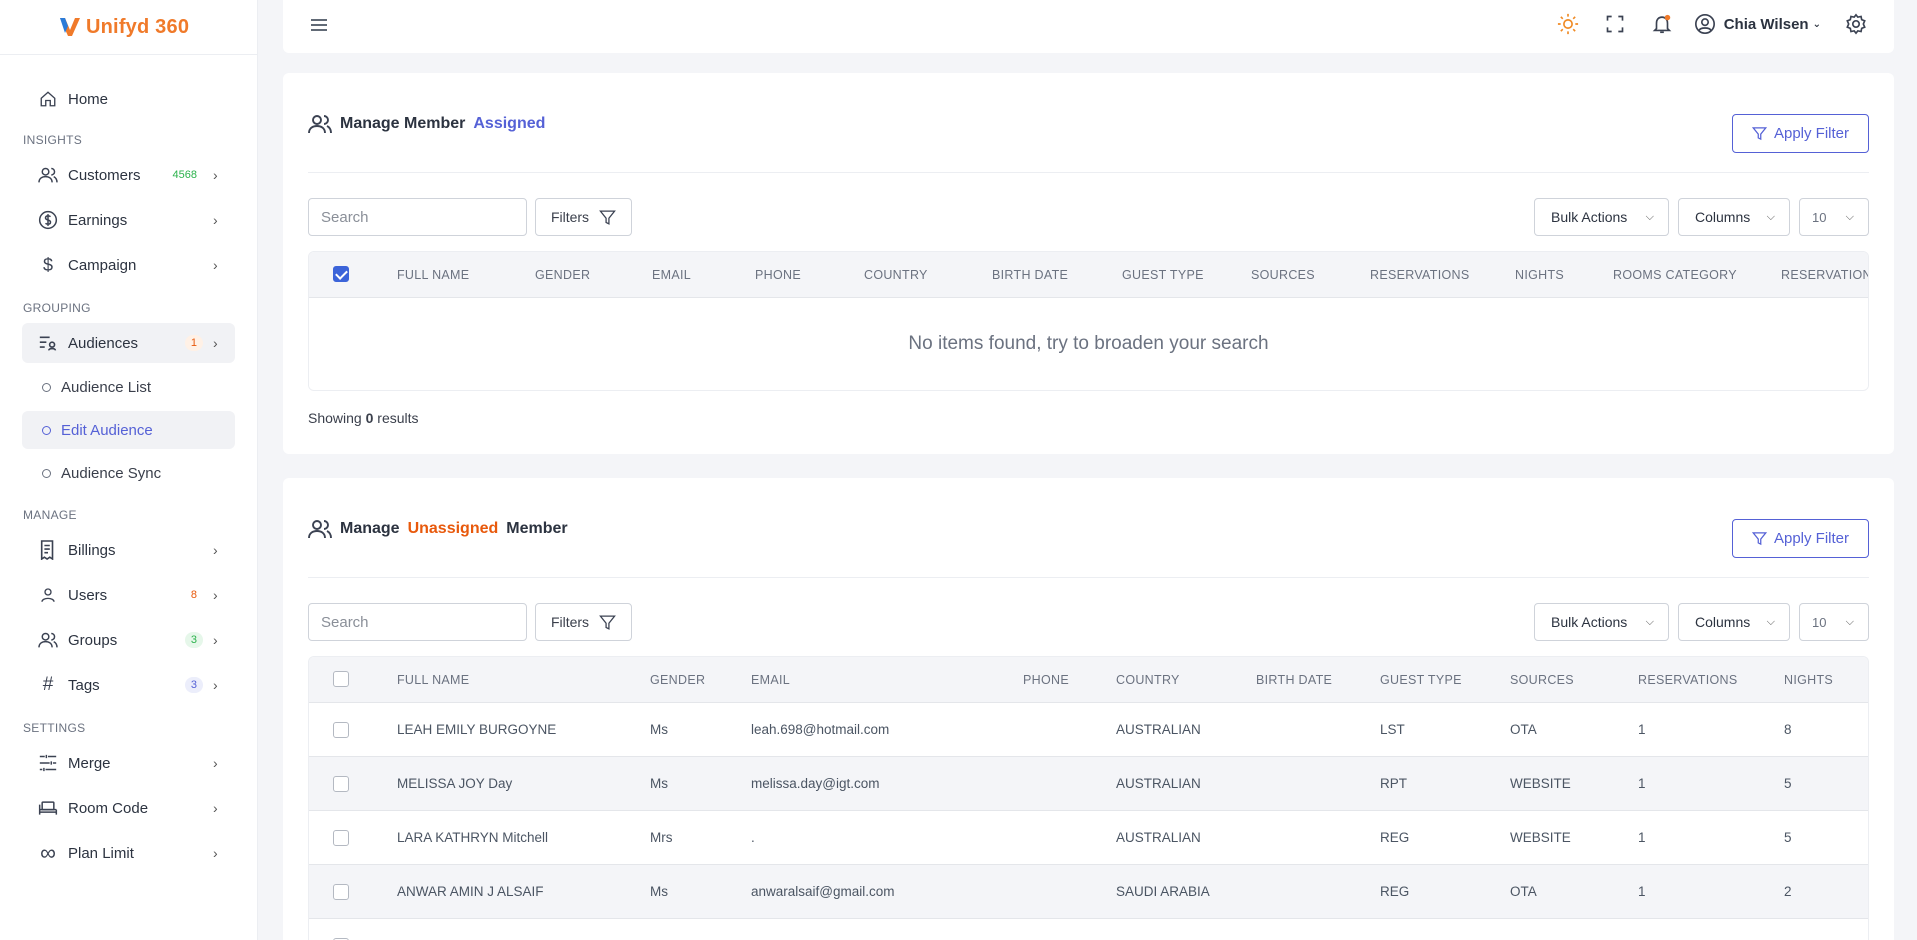 Image resolution: width=1917 pixels, height=940 pixels. What do you see at coordinates (128, 640) in the screenshot?
I see `sidebar-item-groups: Groups 3 ›` at bounding box center [128, 640].